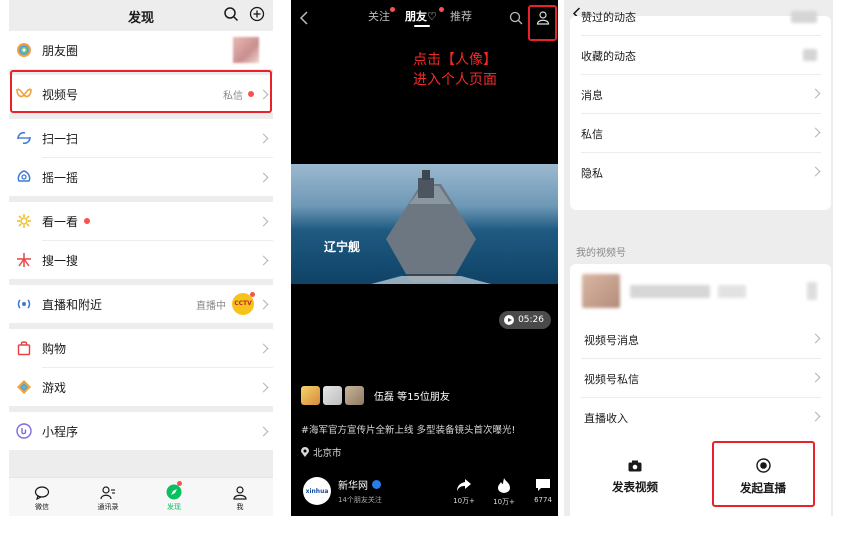 The height and width of the screenshot is (539, 848). What do you see at coordinates (60, 431) in the screenshot?
I see `menu-label: 小程序` at bounding box center [60, 431].